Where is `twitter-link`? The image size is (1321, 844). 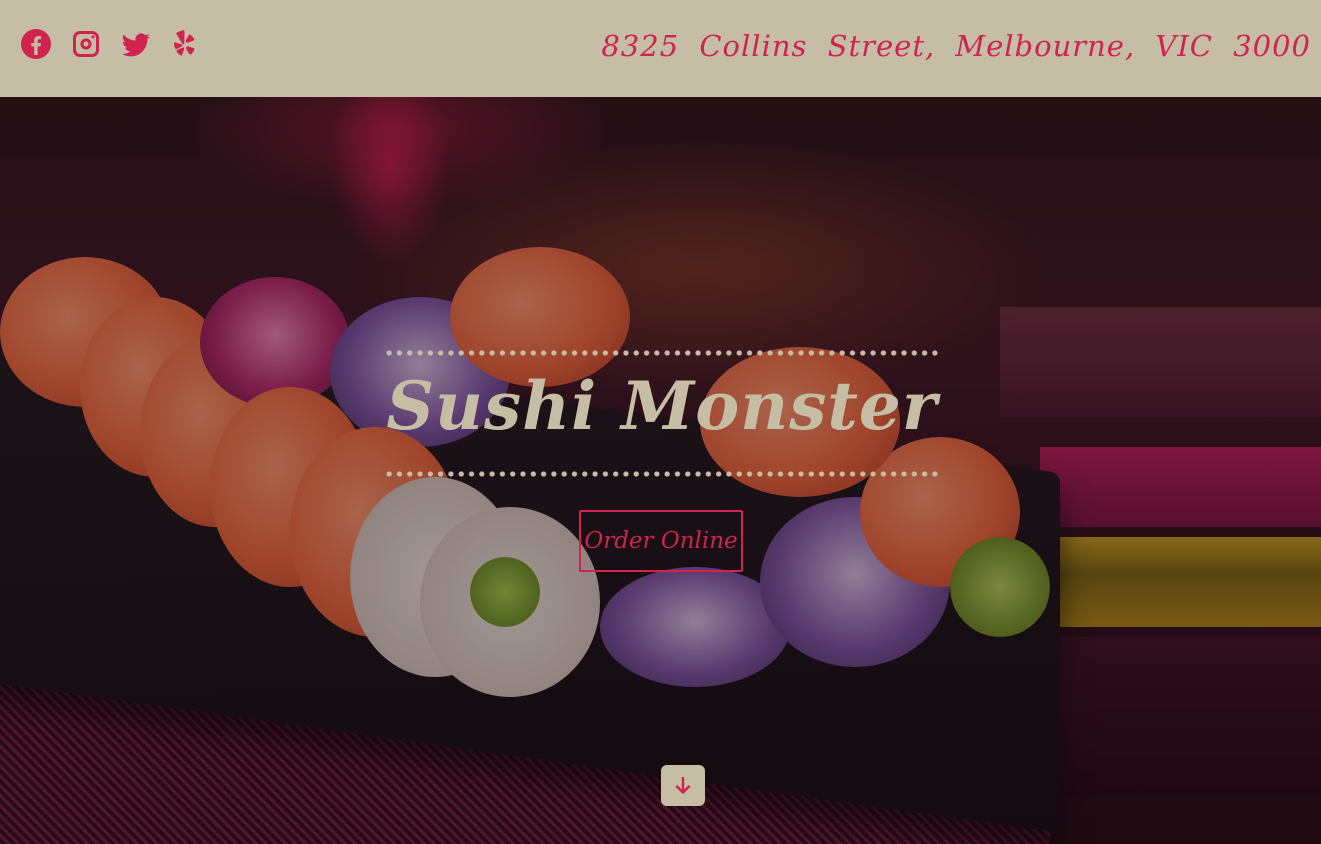
twitter-link is located at coordinates (136, 44).